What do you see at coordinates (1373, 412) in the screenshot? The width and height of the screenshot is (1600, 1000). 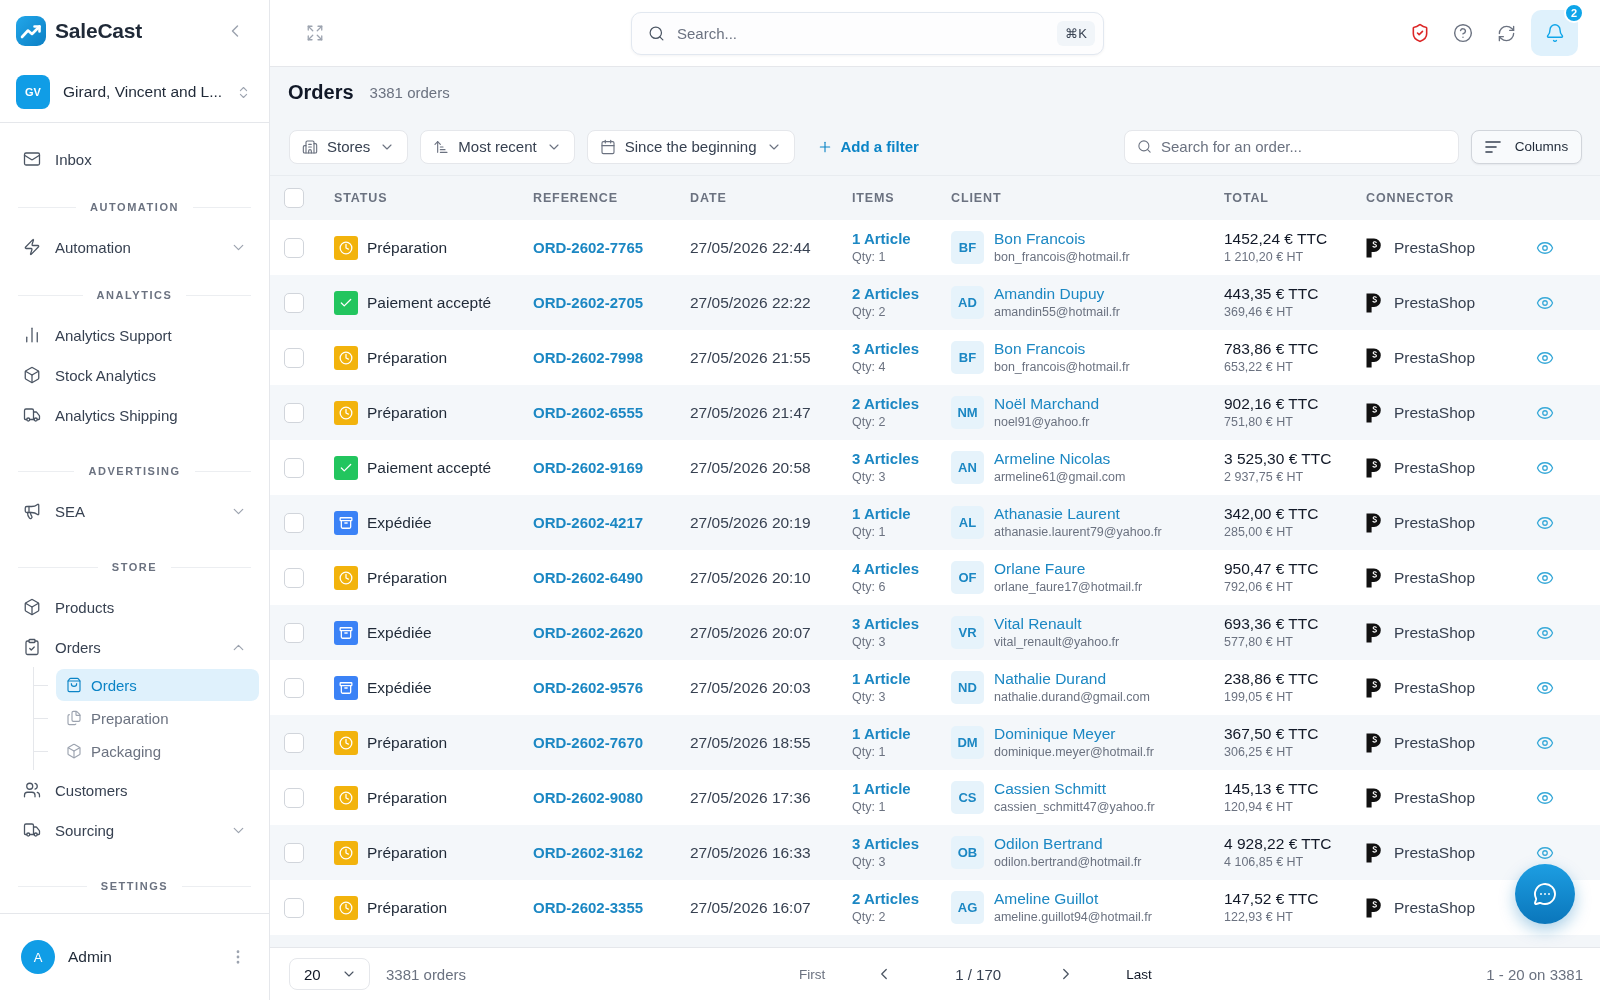 I see `logo-icon` at bounding box center [1373, 412].